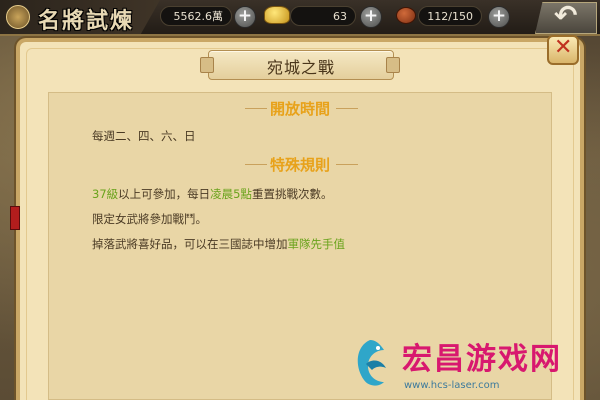 The width and height of the screenshot is (600, 400). What do you see at coordinates (196, 16) in the screenshot?
I see `currency-value: 5562.6萬` at bounding box center [196, 16].